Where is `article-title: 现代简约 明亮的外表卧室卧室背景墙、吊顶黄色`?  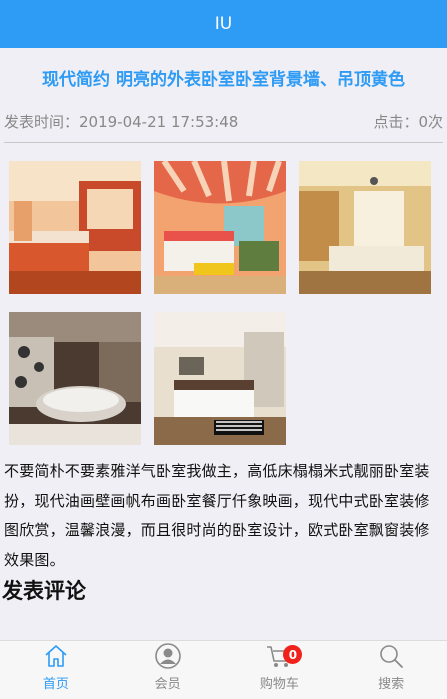
article-title: 现代简约 明亮的外表卧室卧室背景墙、吊顶黄色 is located at coordinates (223, 80).